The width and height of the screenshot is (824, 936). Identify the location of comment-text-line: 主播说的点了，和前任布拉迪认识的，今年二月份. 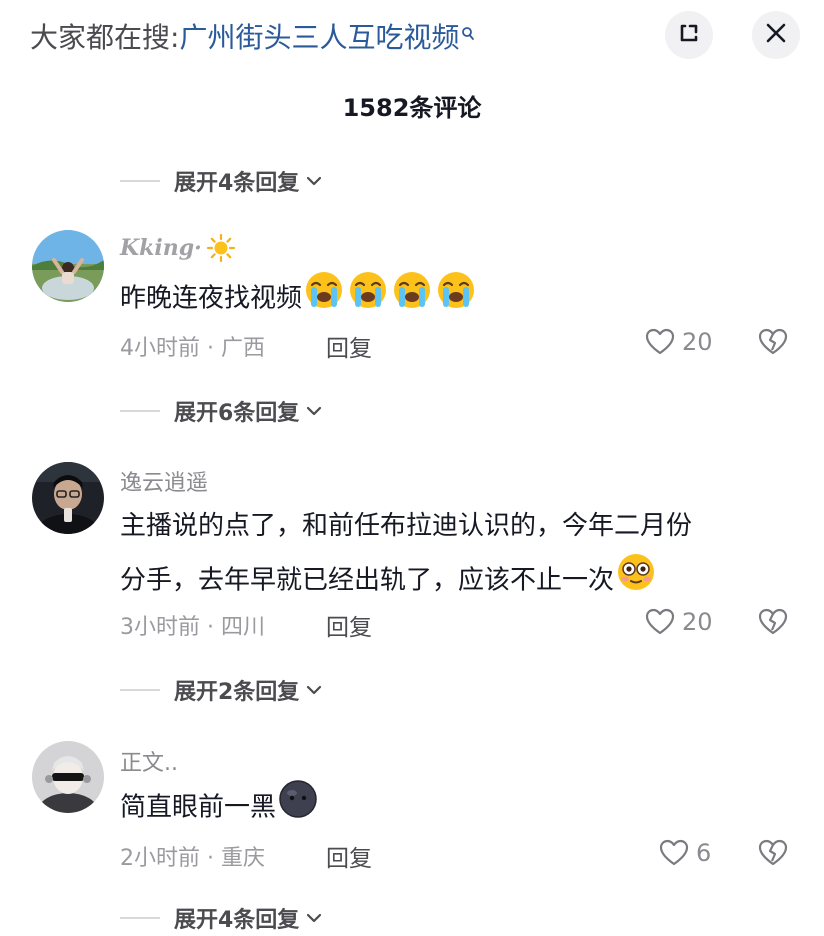
(406, 526).